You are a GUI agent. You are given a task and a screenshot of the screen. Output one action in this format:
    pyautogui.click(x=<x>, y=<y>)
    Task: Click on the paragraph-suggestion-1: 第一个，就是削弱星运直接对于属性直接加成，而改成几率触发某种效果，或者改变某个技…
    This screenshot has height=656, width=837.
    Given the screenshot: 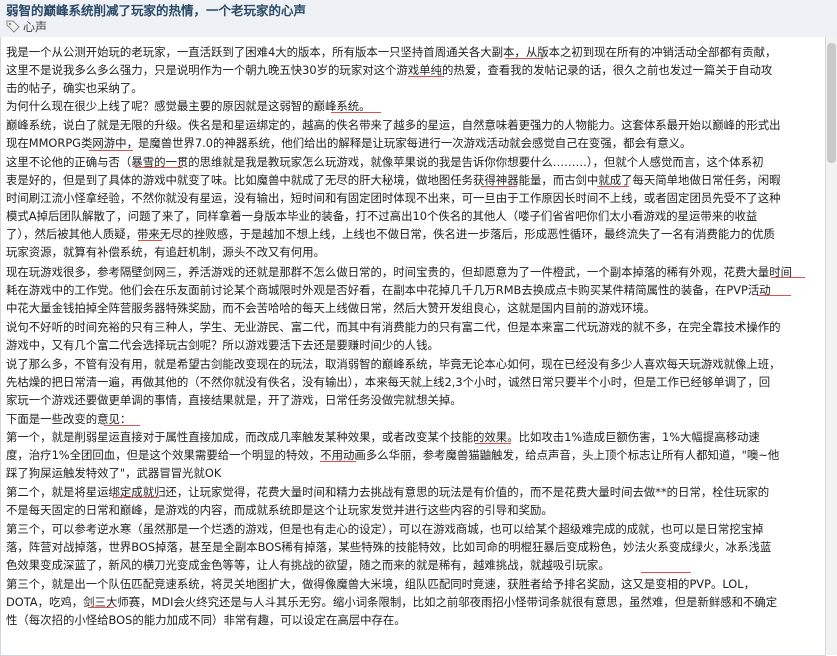 What is the action you would take?
    pyautogui.click(x=393, y=455)
    